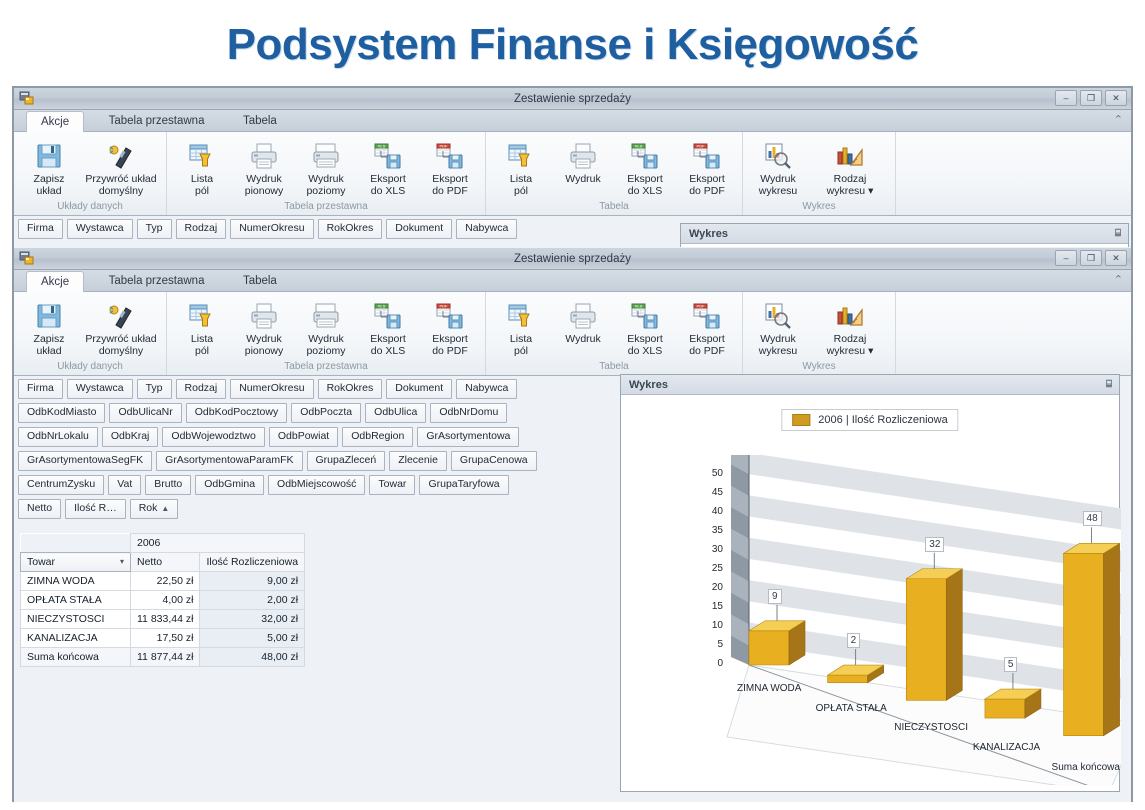  What do you see at coordinates (154, 509) in the screenshot?
I see `field-chip-rok: Rok ▲` at bounding box center [154, 509].